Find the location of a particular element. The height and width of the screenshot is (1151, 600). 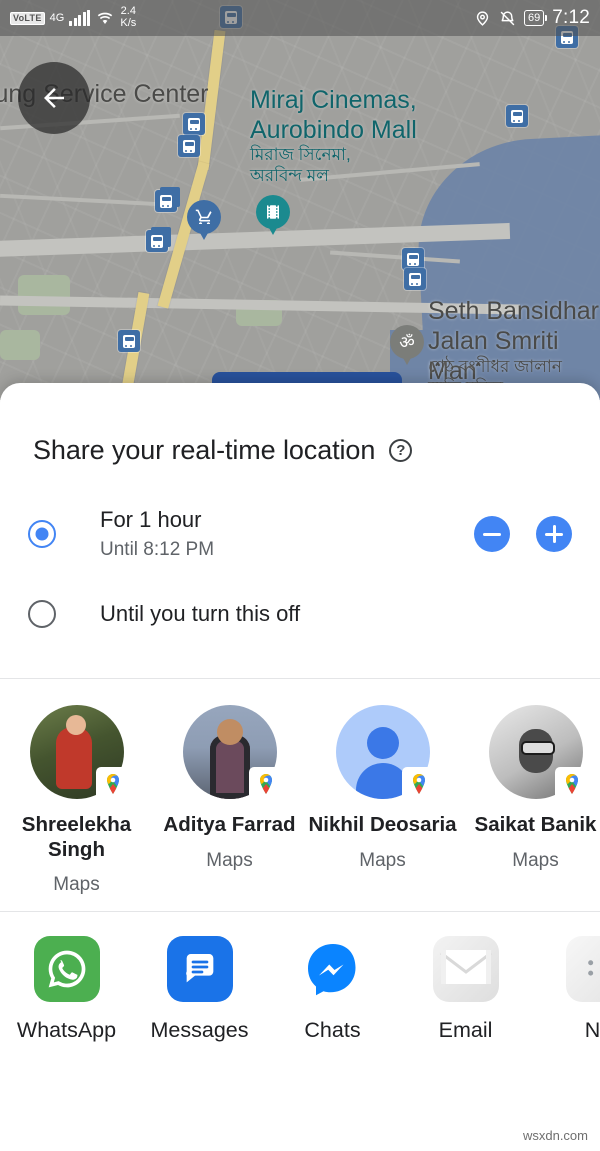

sheet-header: Share your real-time location ? is located at coordinates (300, 424).